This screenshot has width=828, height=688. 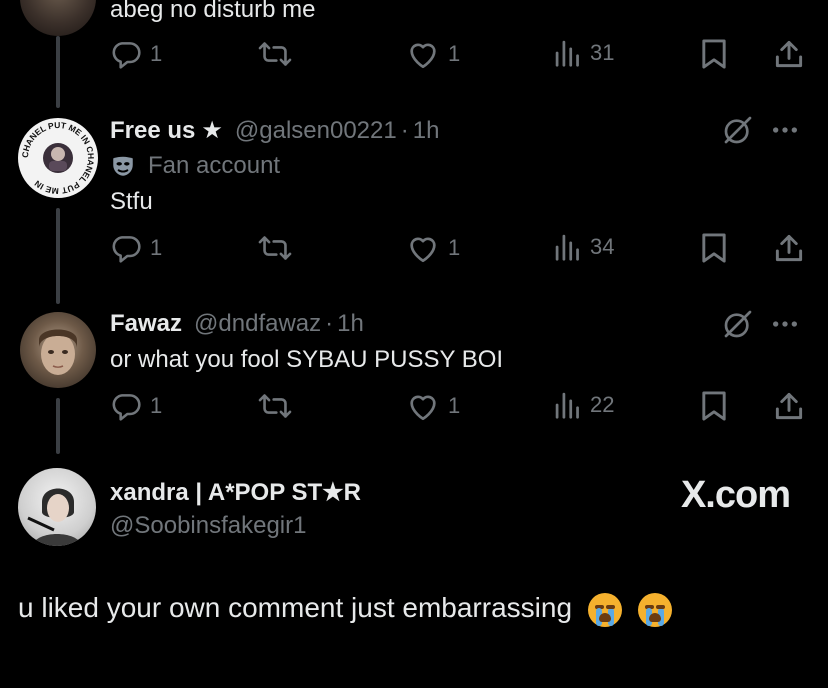 What do you see at coordinates (602, 246) in the screenshot?
I see `views-count: 34` at bounding box center [602, 246].